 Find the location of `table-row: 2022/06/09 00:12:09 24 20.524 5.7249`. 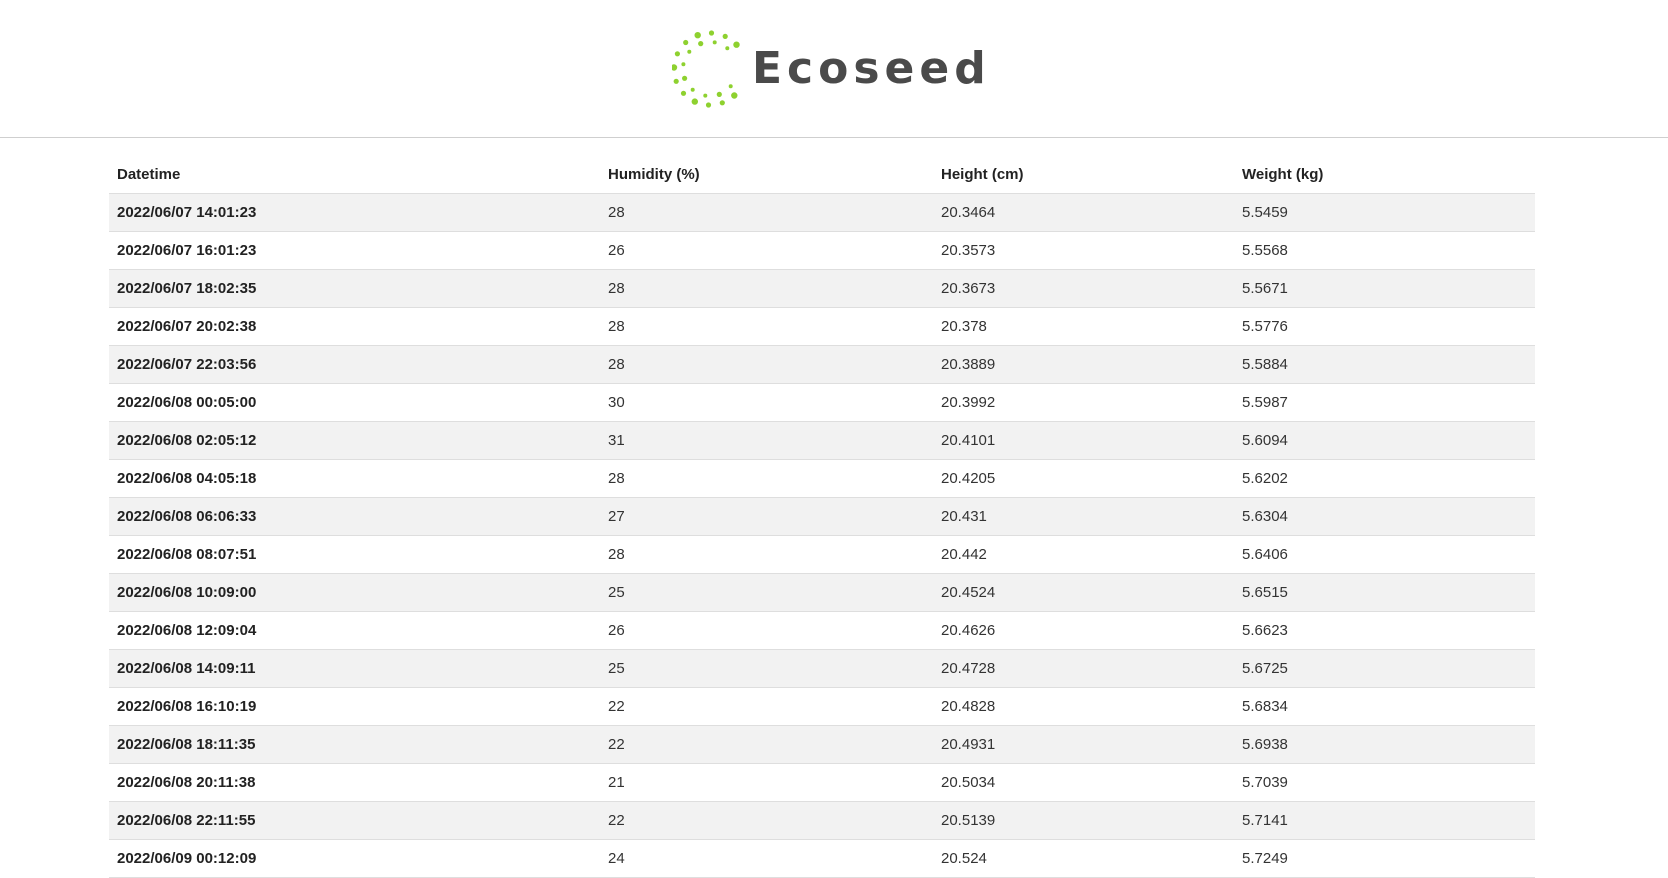

table-row: 2022/06/09 00:12:09 24 20.524 5.7249 is located at coordinates (822, 858).